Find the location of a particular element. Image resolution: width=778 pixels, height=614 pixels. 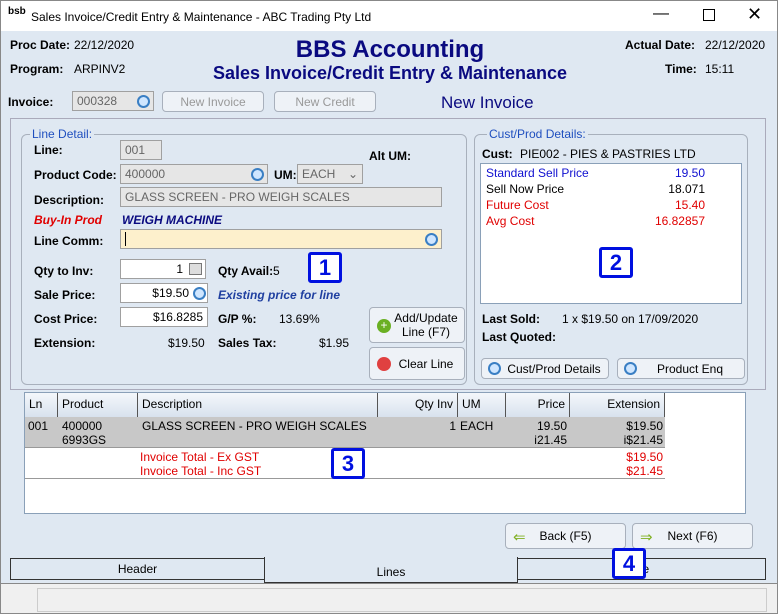

cell-extension: $19.50 is located at coordinates (644, 426).